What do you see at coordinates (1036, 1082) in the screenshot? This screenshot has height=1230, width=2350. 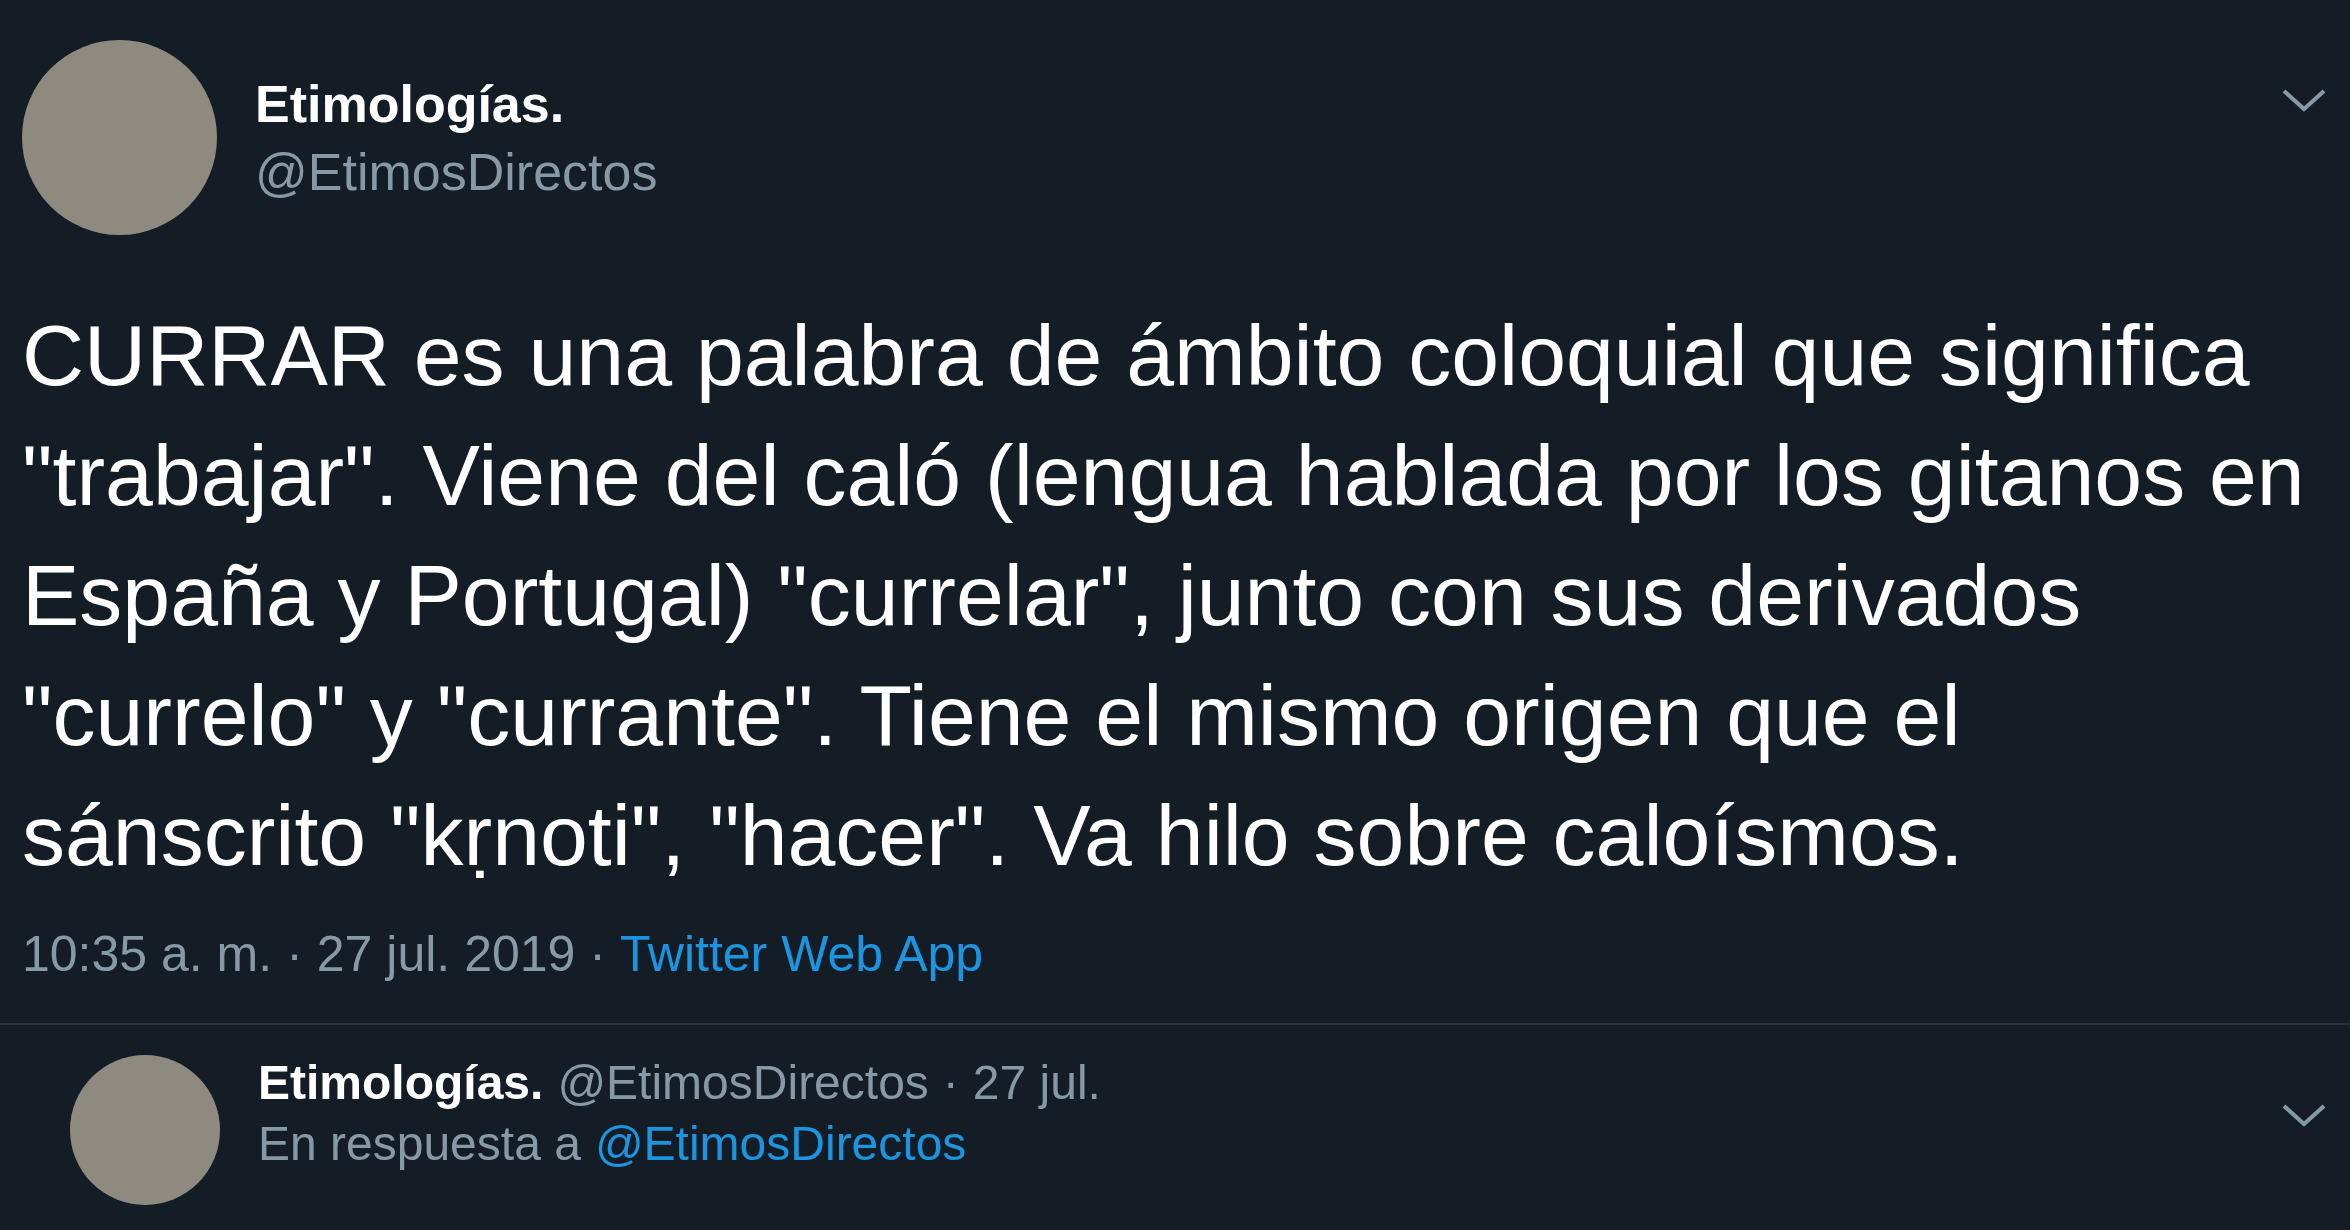 I see `tweet-date: 27 jul.` at bounding box center [1036, 1082].